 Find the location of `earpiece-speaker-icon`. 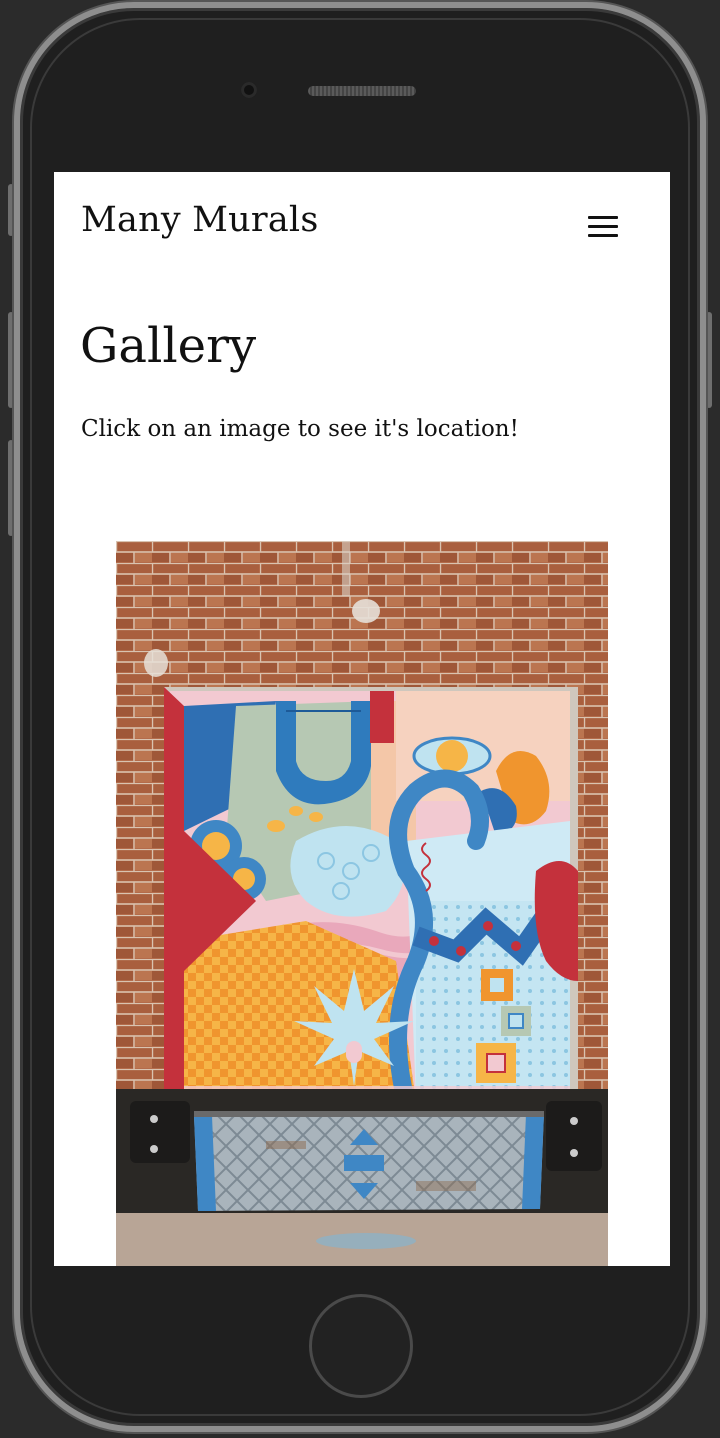

earpiece-speaker-icon is located at coordinates (362, 91).